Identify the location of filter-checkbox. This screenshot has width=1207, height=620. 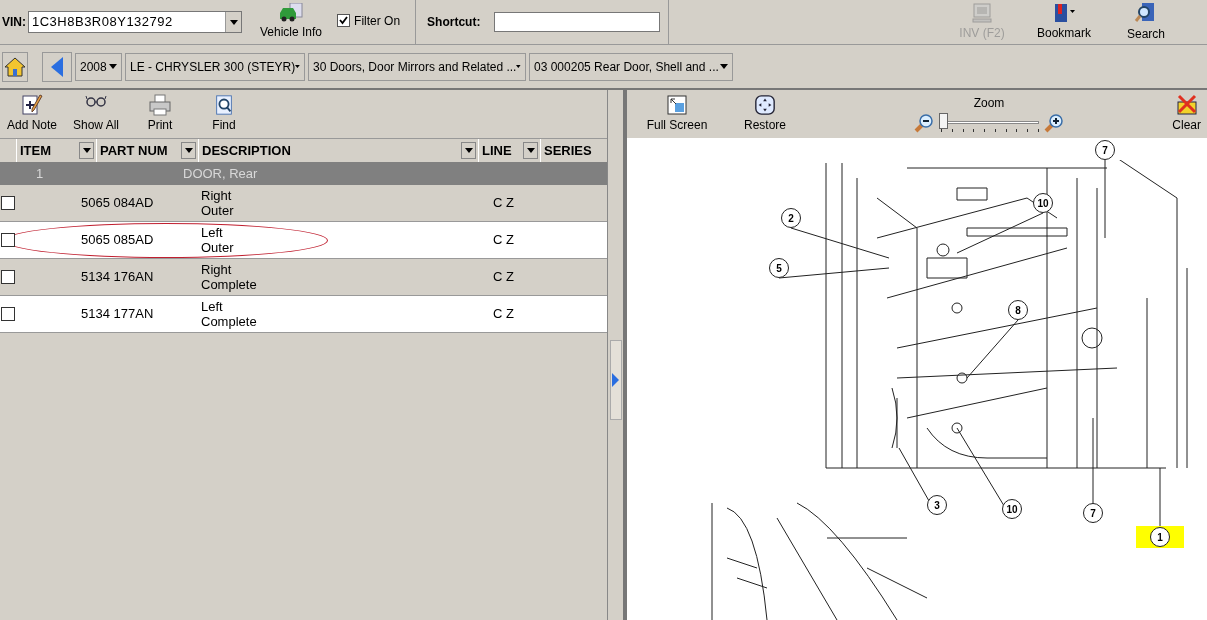
(344, 20).